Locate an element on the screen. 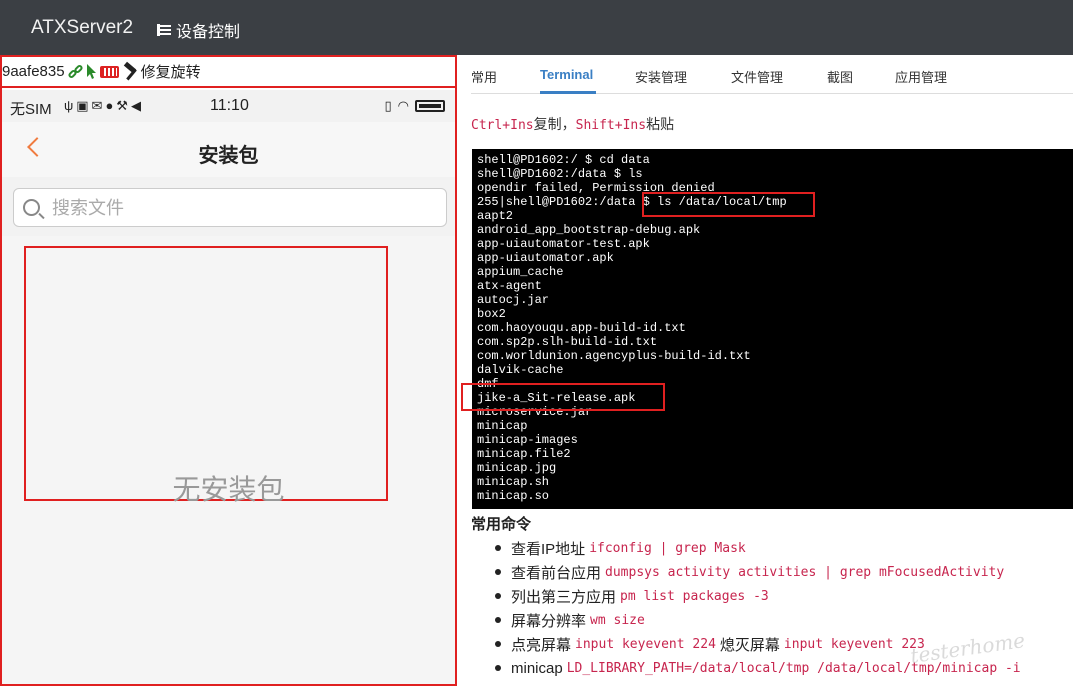 This screenshot has height=686, width=1073. carrier-text: 无SIM is located at coordinates (31, 109).